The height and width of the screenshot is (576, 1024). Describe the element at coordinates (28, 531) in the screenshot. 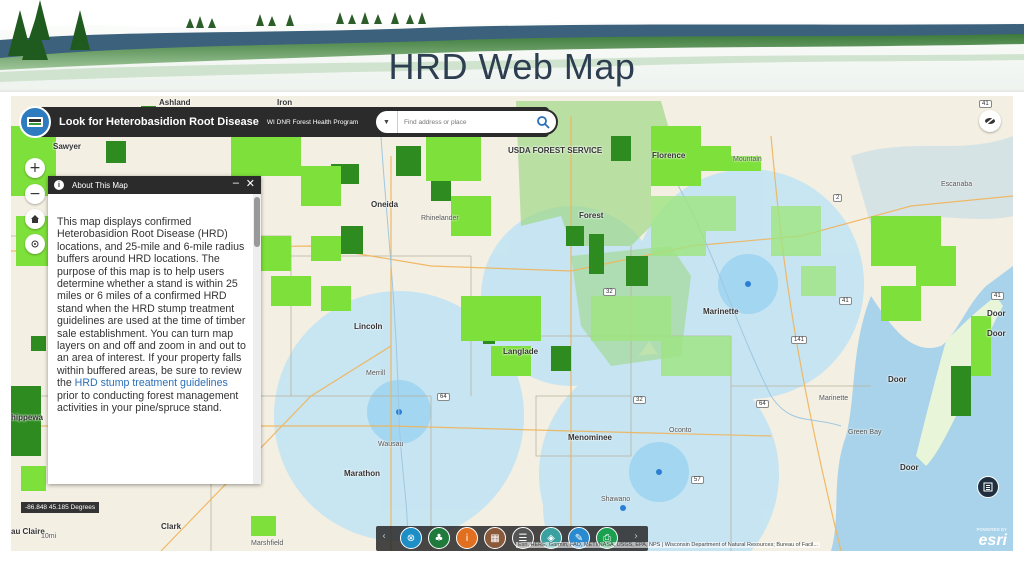

I see `place-label: au Claire` at that location.